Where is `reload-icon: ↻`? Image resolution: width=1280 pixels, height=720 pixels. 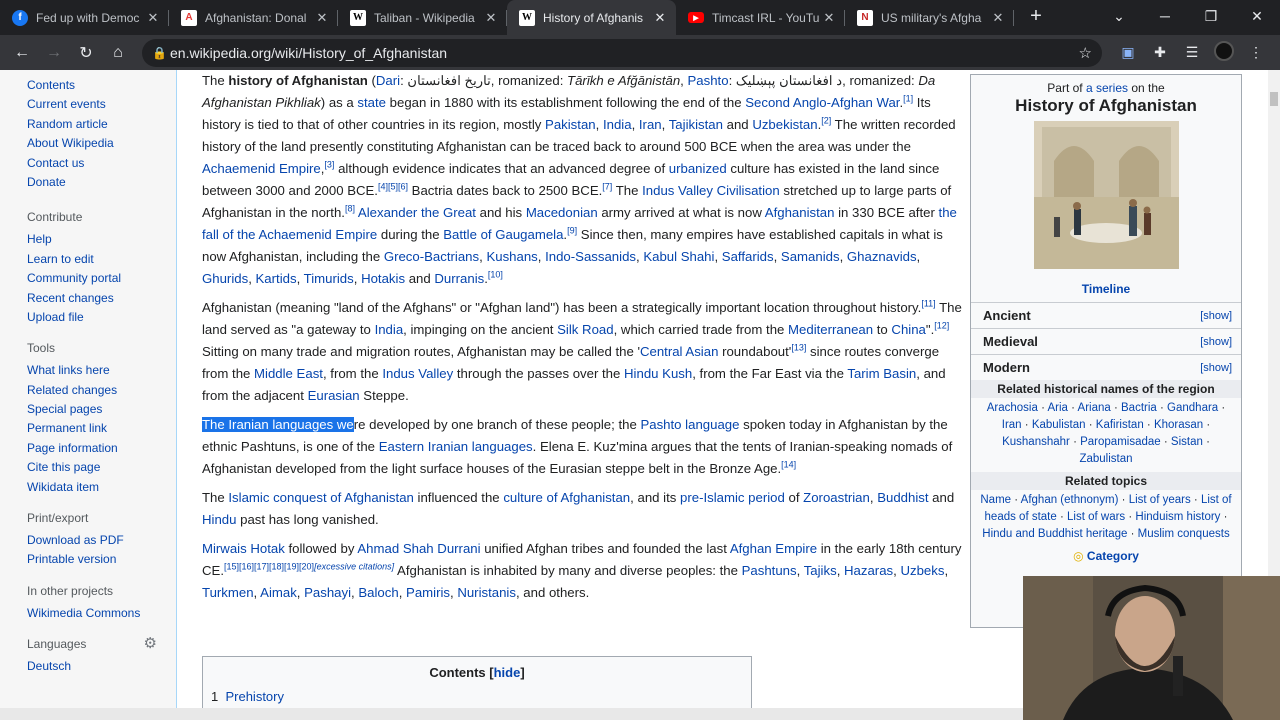
reload-icon: ↻ is located at coordinates (86, 53).